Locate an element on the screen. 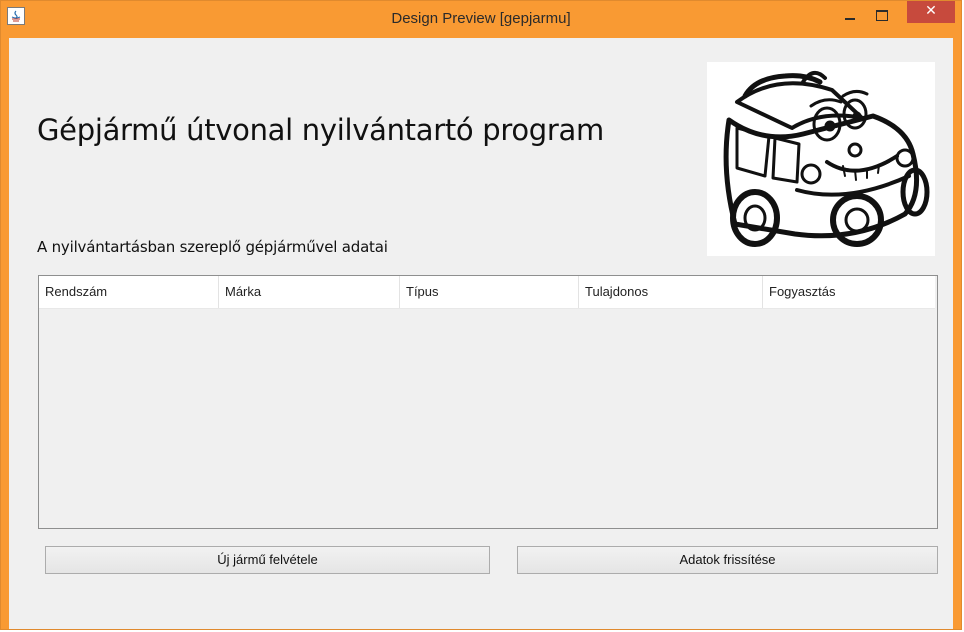 This screenshot has width=964, height=632. title-bar: Design Preview [gepjarmu] ✕ is located at coordinates (481, 19).